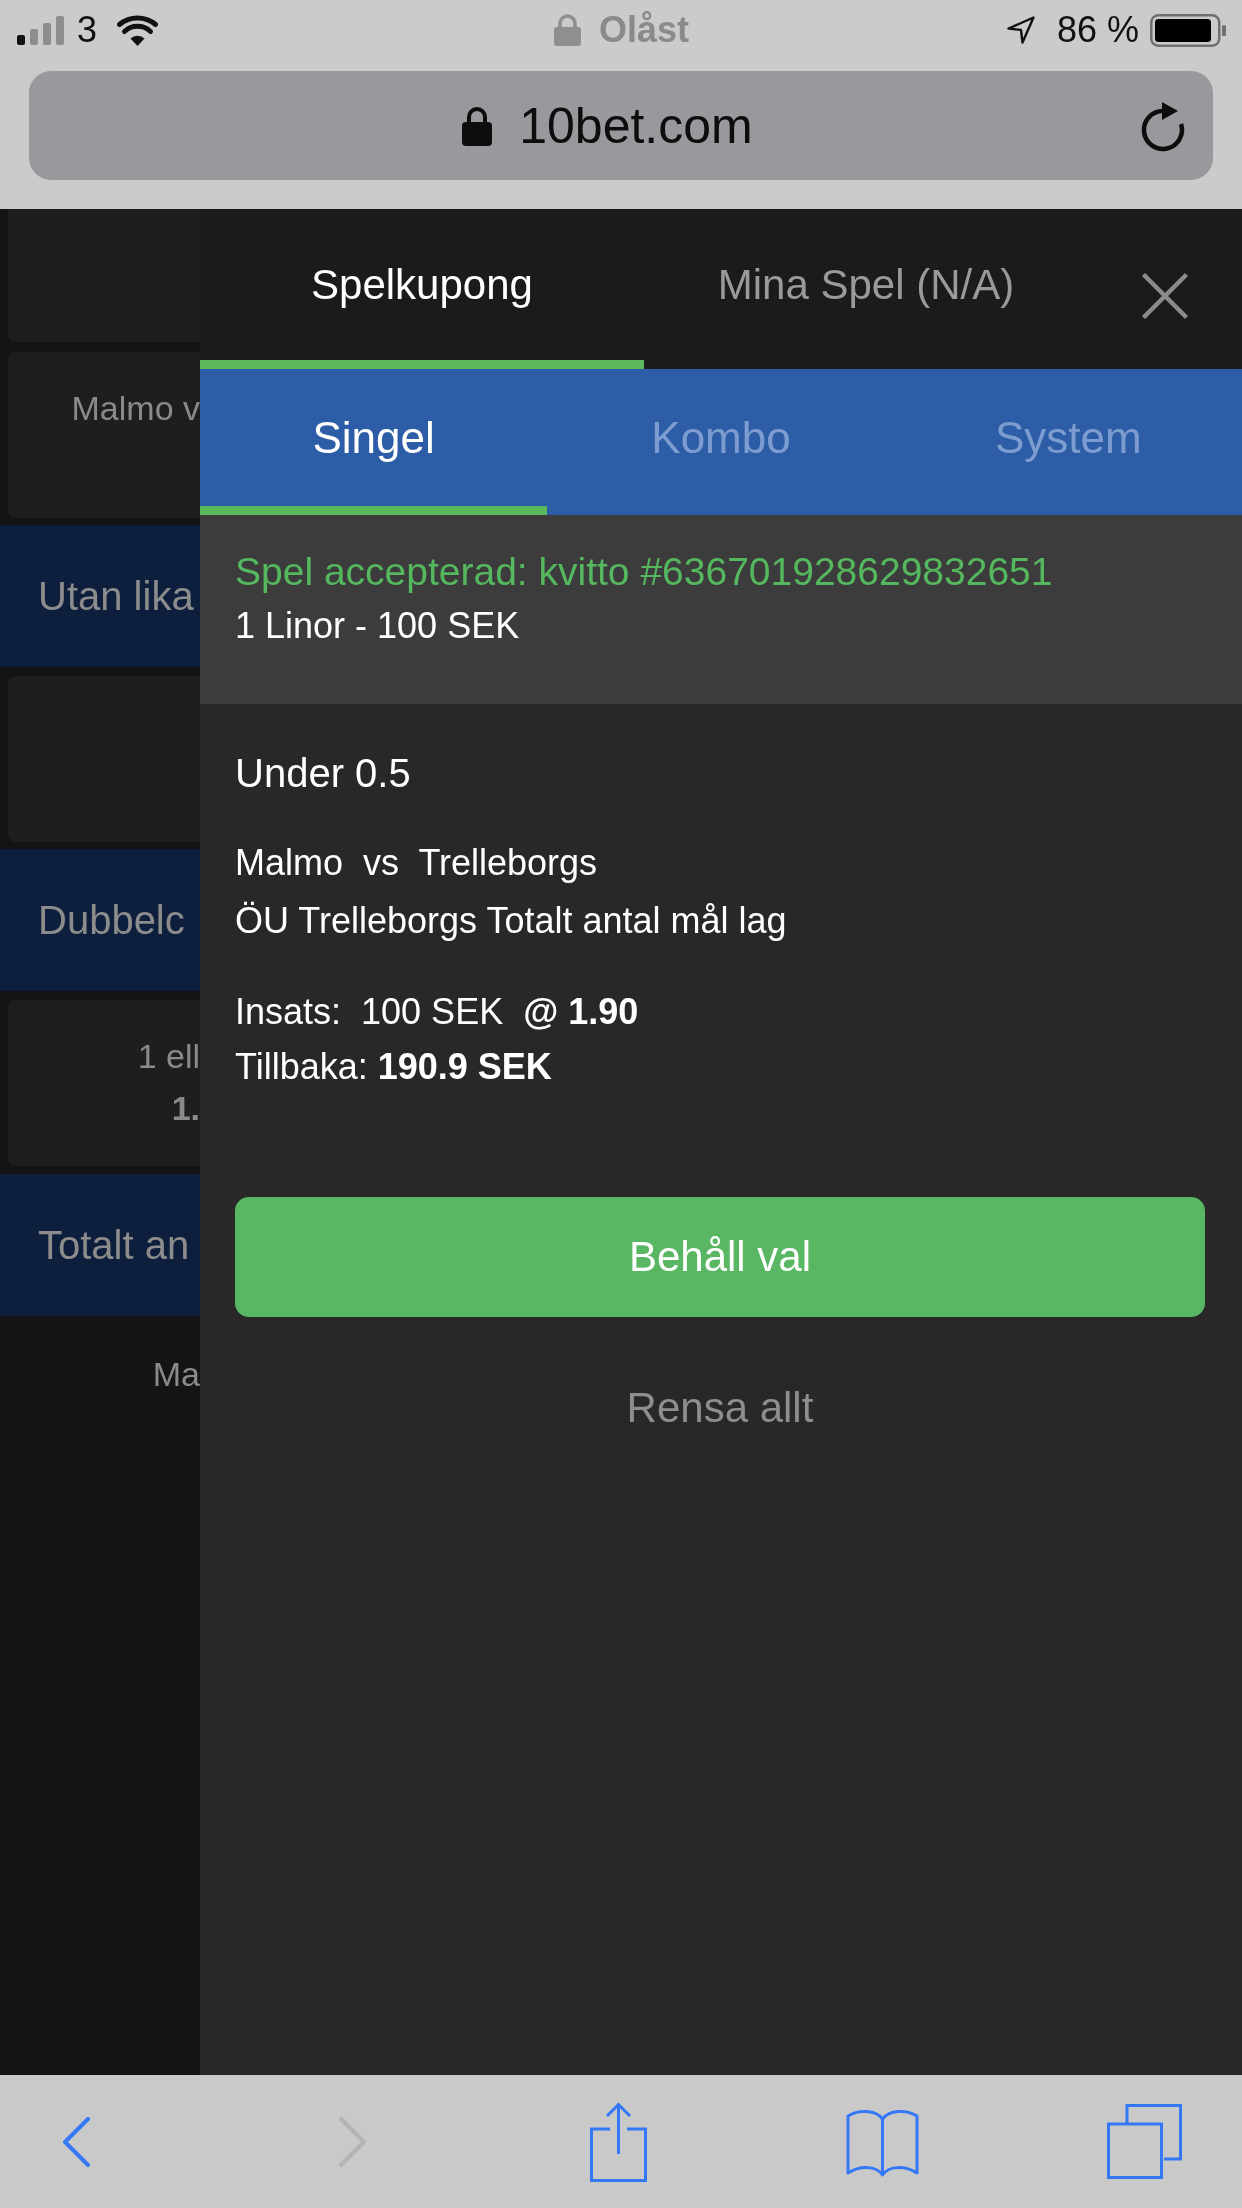 This screenshot has width=1242, height=2208. Describe the element at coordinates (618, 2141) in the screenshot. I see `share-icon` at that location.